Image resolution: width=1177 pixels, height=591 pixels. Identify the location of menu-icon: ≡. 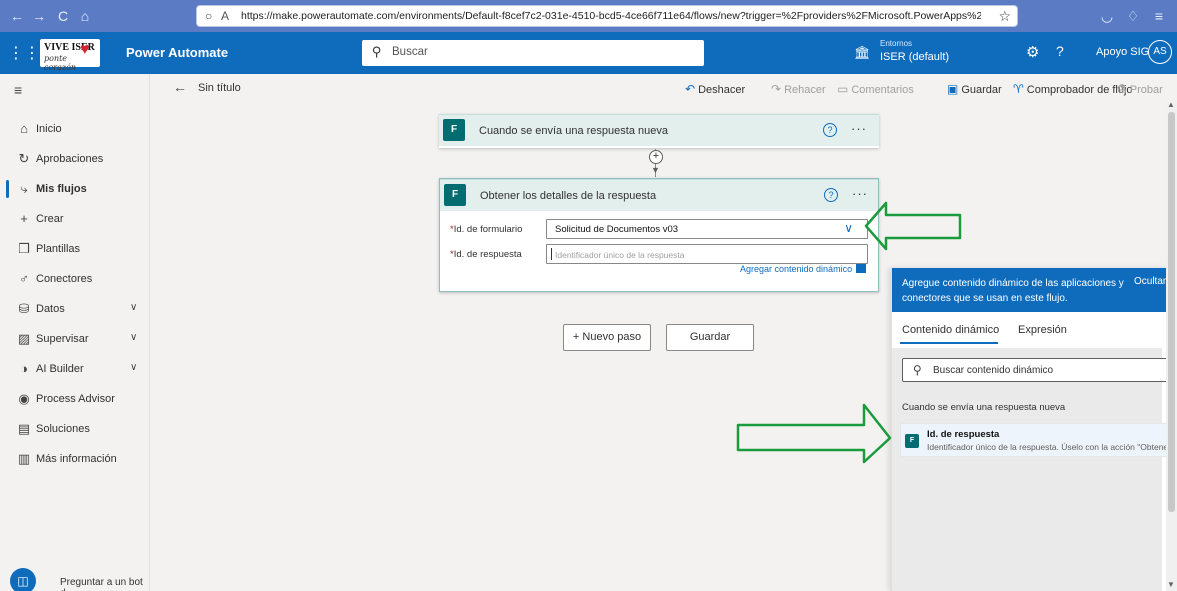
(1159, 16).